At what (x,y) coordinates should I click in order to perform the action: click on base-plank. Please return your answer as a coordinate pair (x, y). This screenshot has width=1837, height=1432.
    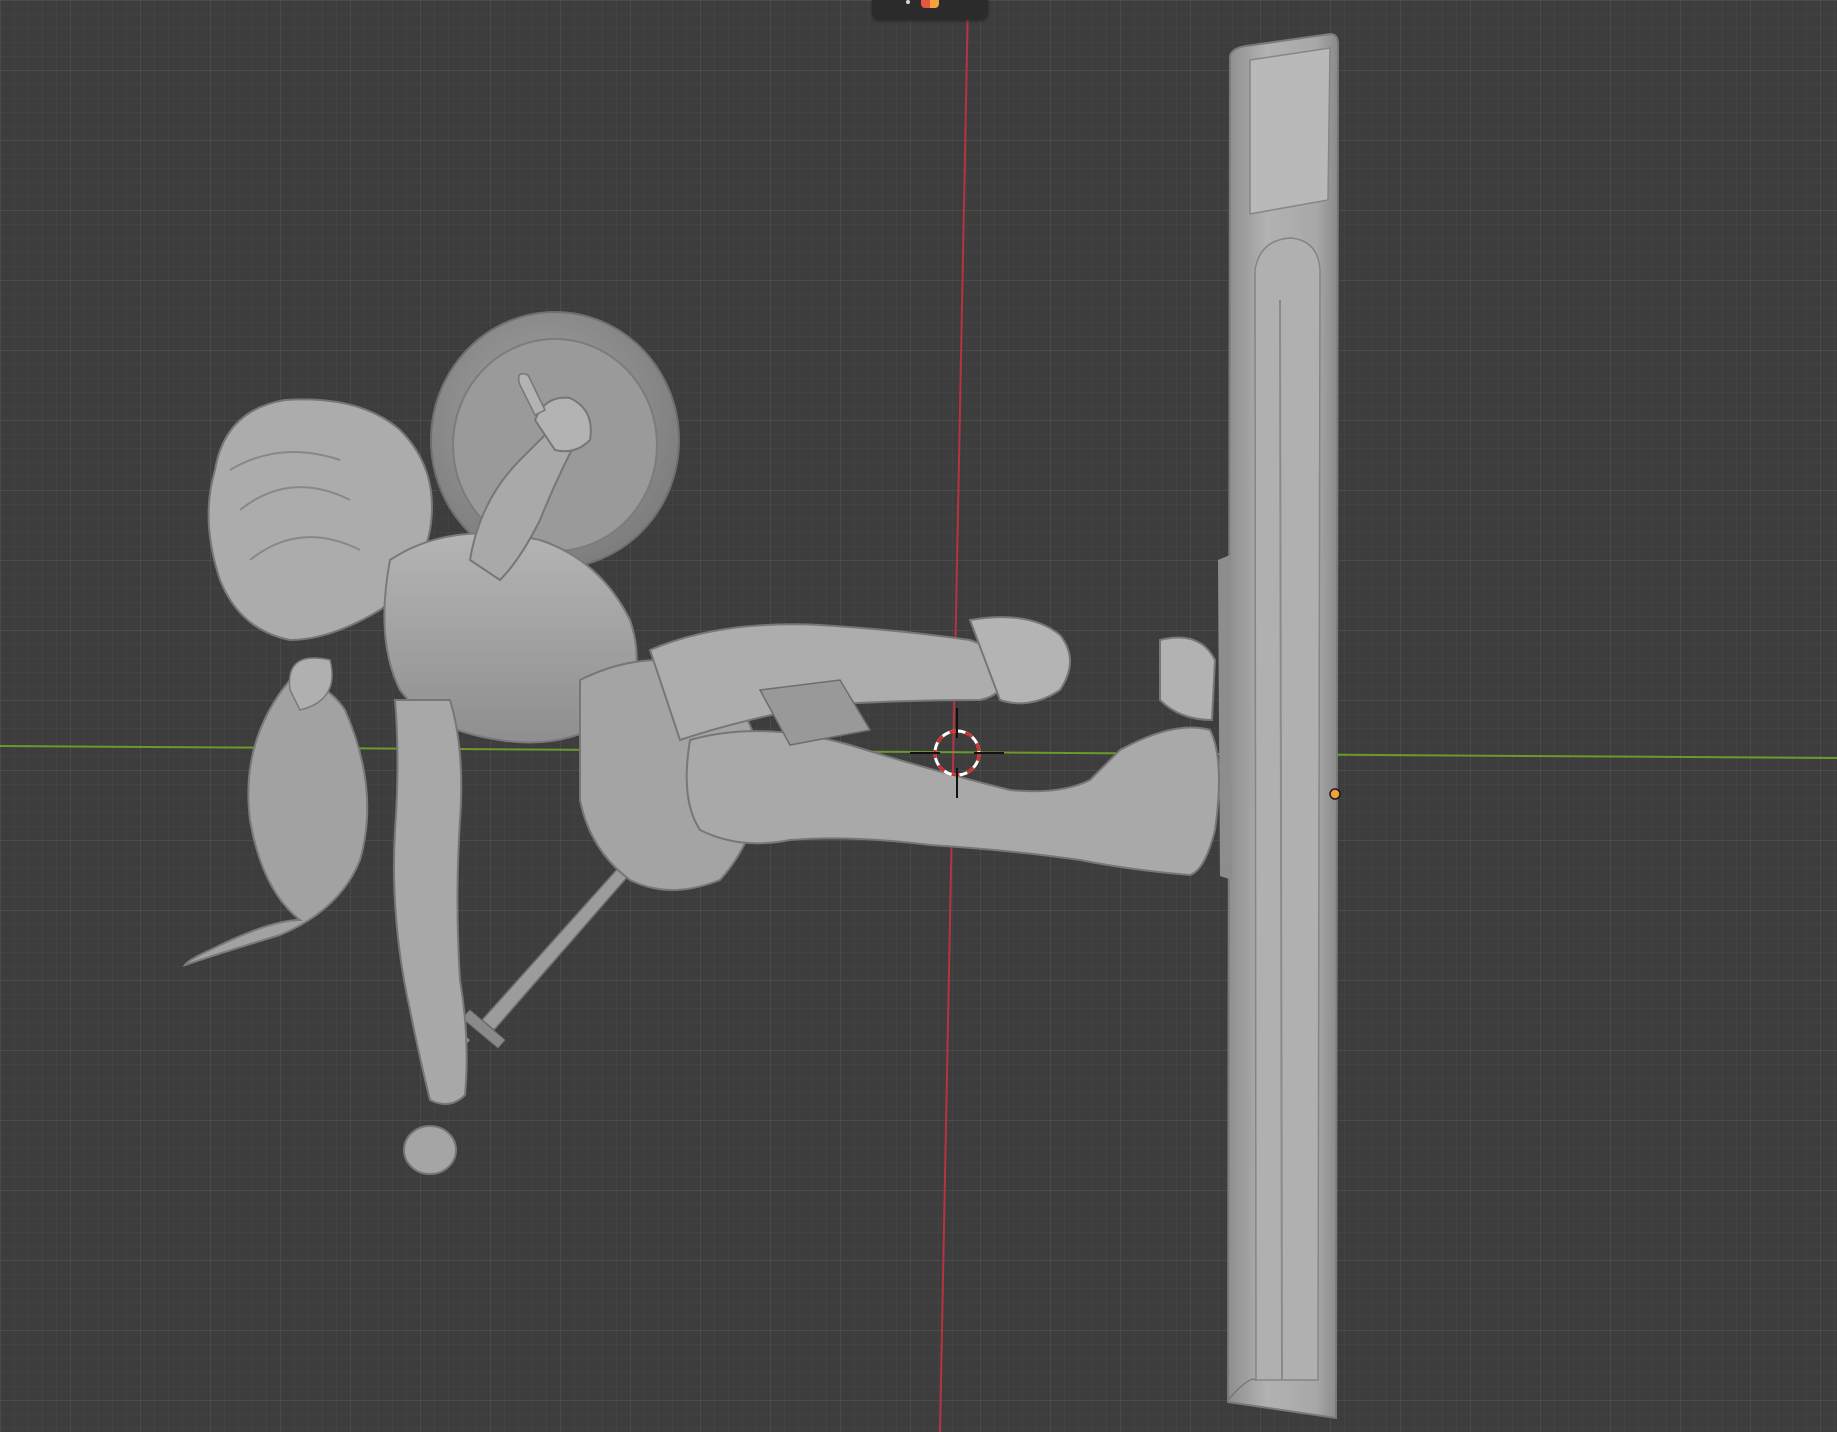
    Looking at the image, I should click on (1279, 726).